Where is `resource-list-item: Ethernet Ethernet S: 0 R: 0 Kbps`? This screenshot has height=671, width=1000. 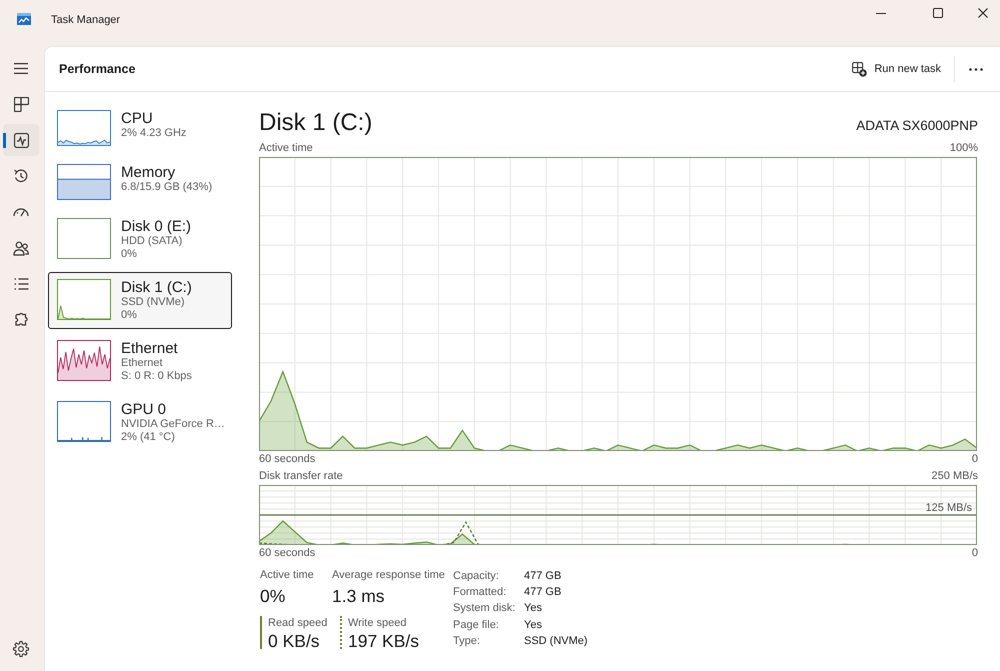 resource-list-item: Ethernet Ethernet S: 0 R: 0 Kbps is located at coordinates (140, 361).